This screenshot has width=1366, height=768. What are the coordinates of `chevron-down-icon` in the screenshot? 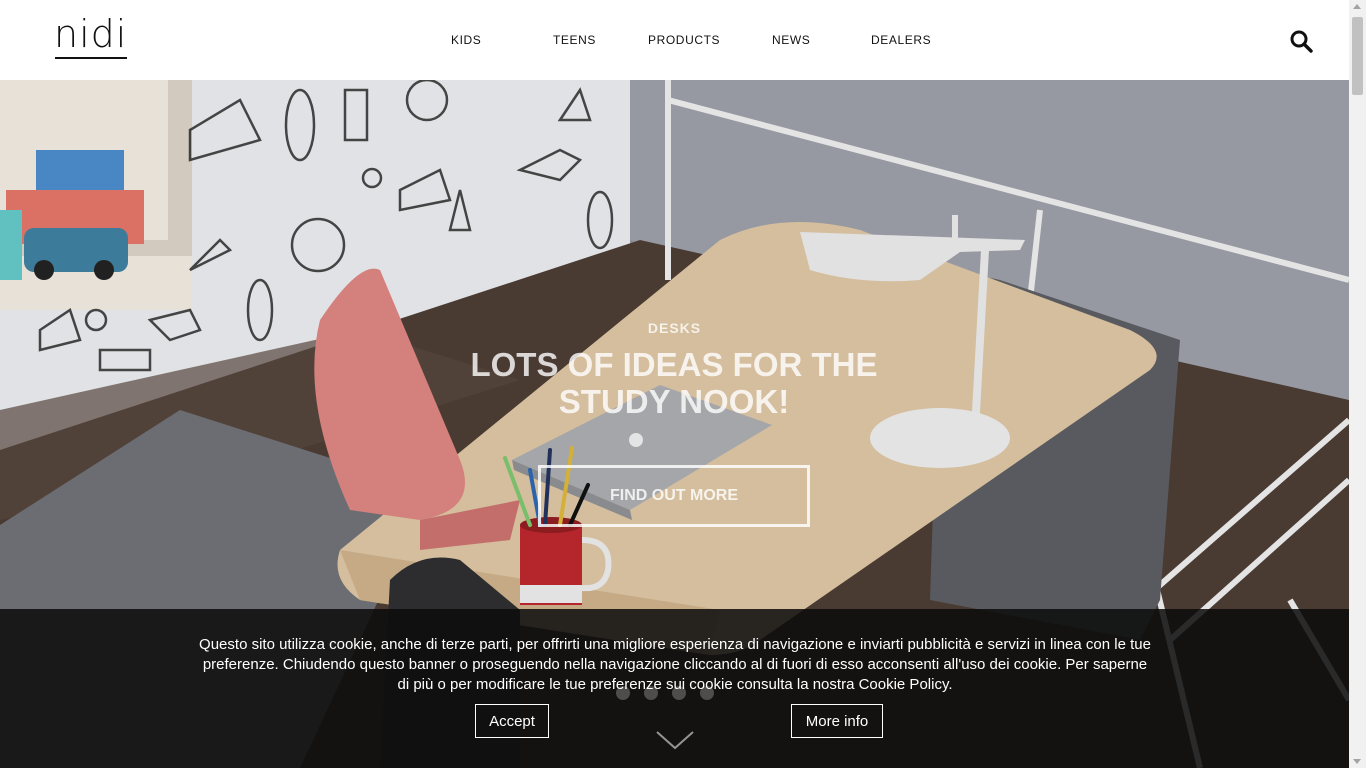 It's located at (675, 740).